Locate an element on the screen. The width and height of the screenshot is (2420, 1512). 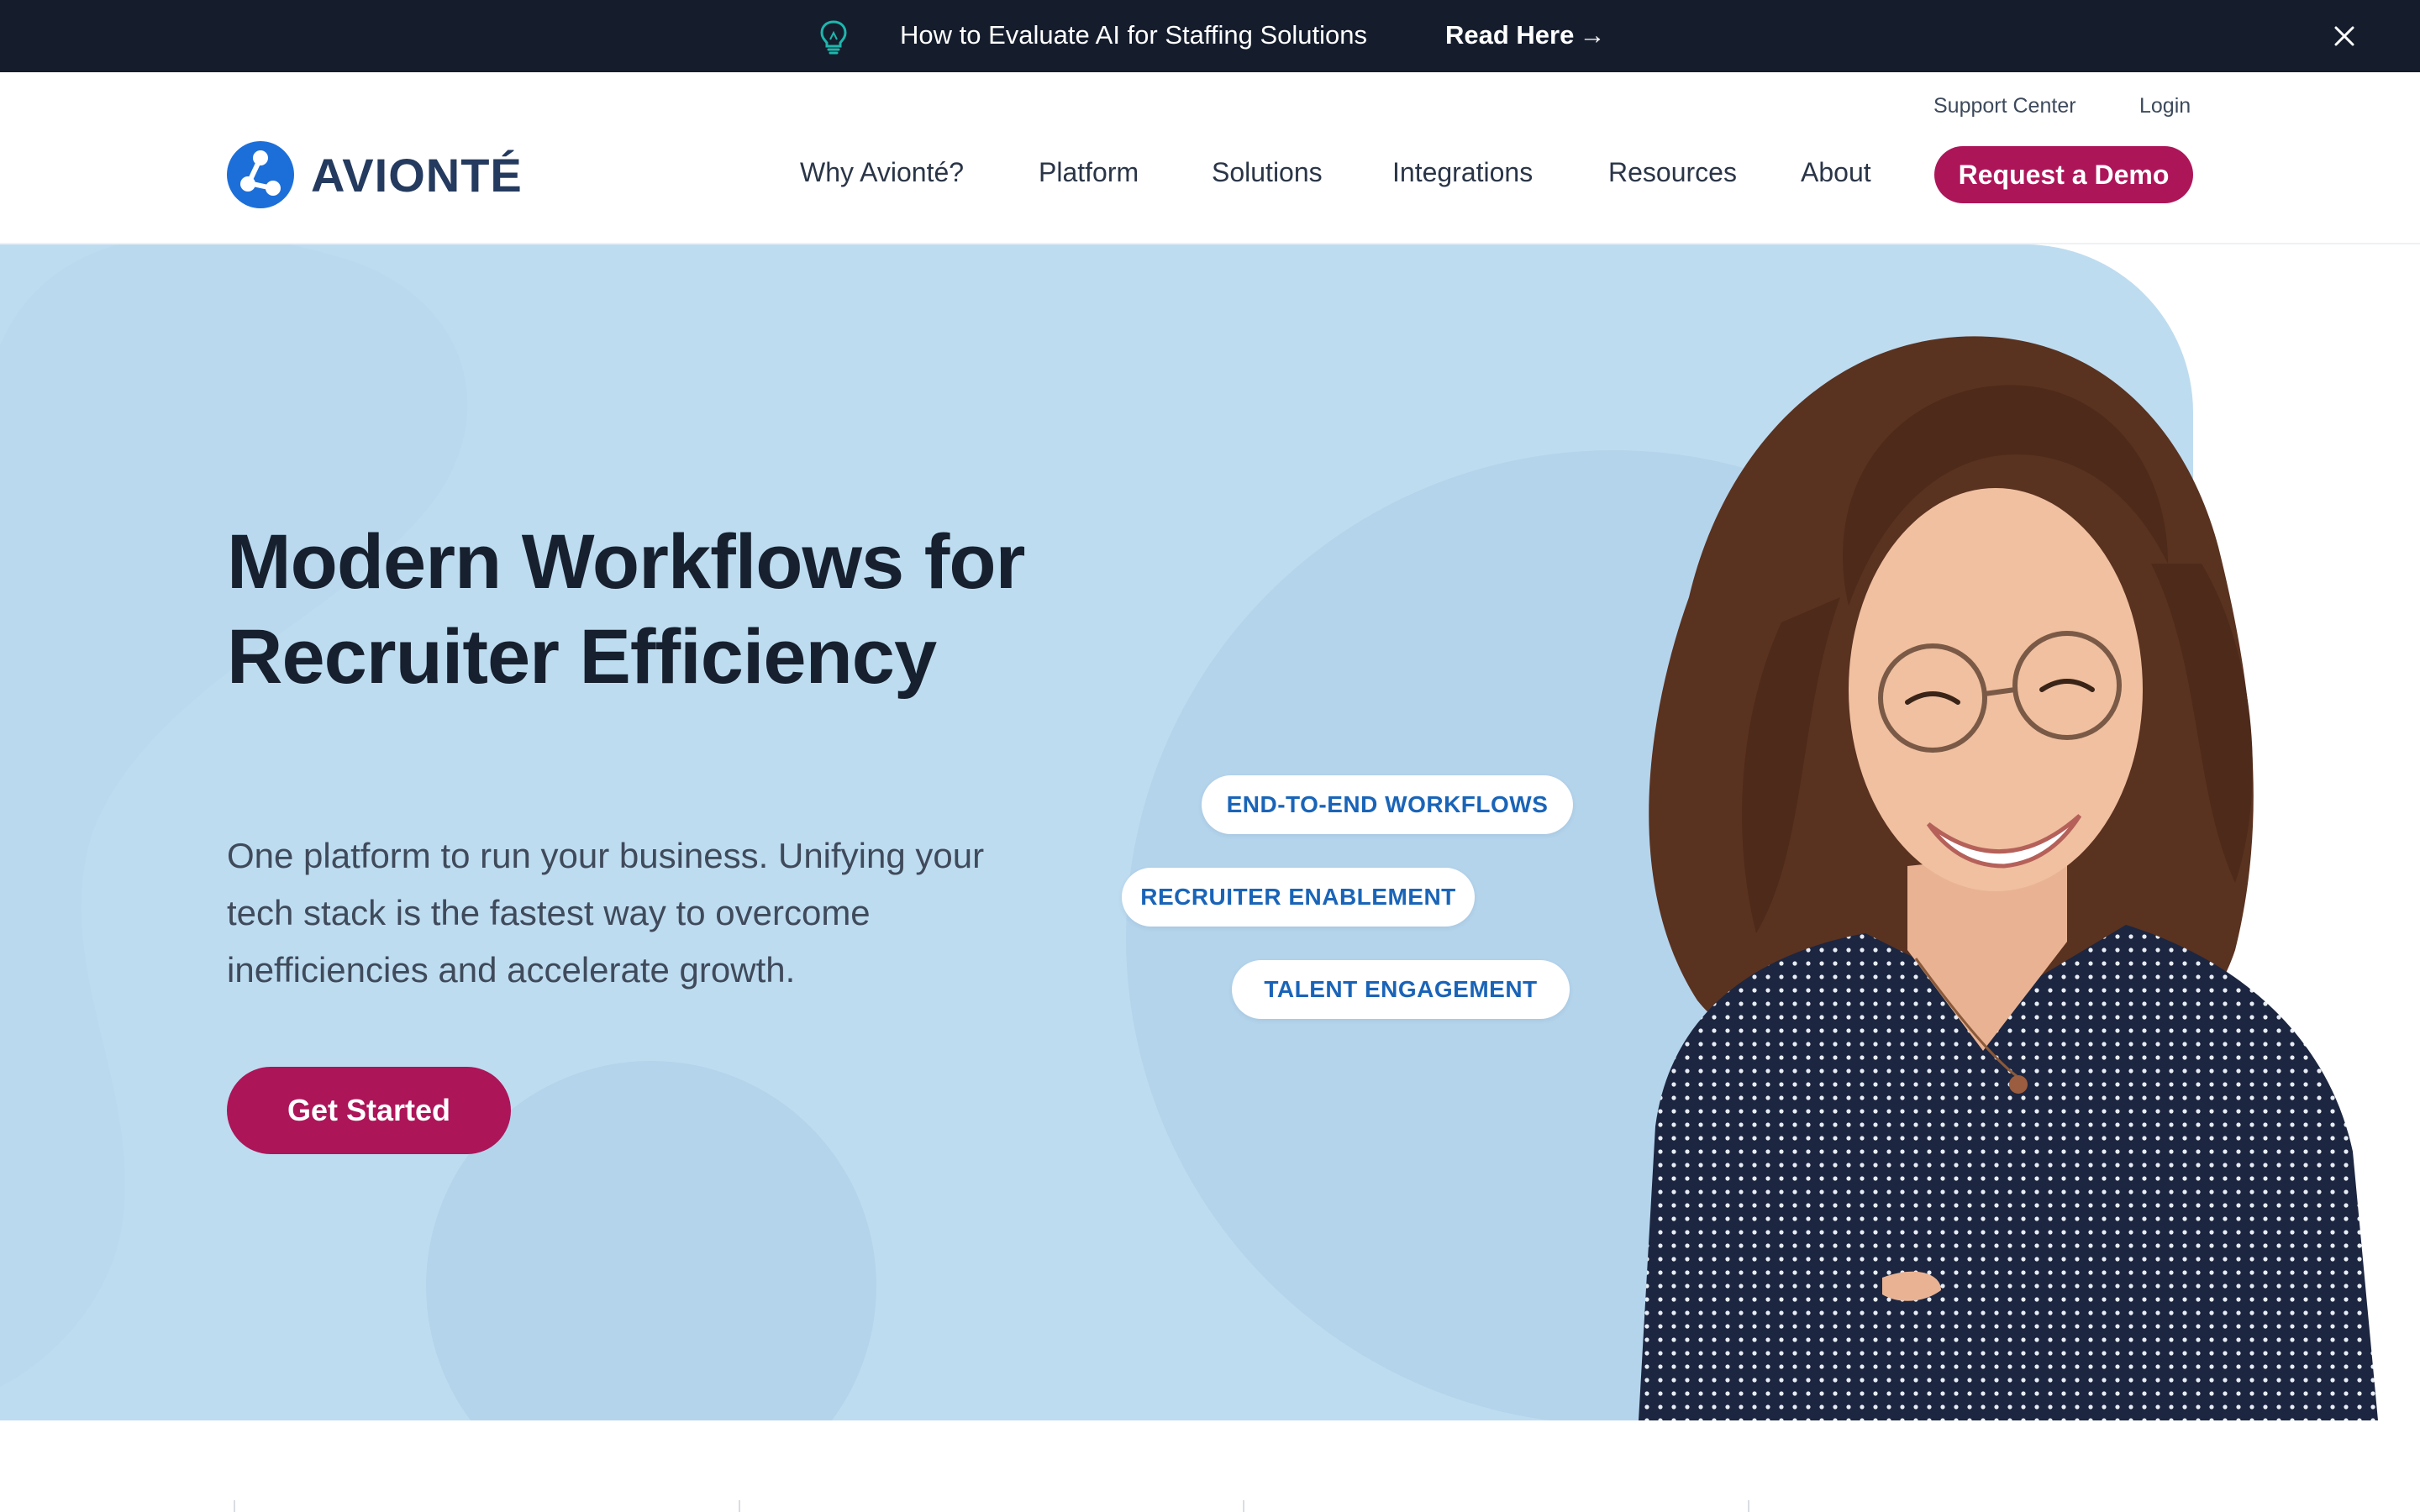
logo: AVIONTÉ is located at coordinates (375, 174).